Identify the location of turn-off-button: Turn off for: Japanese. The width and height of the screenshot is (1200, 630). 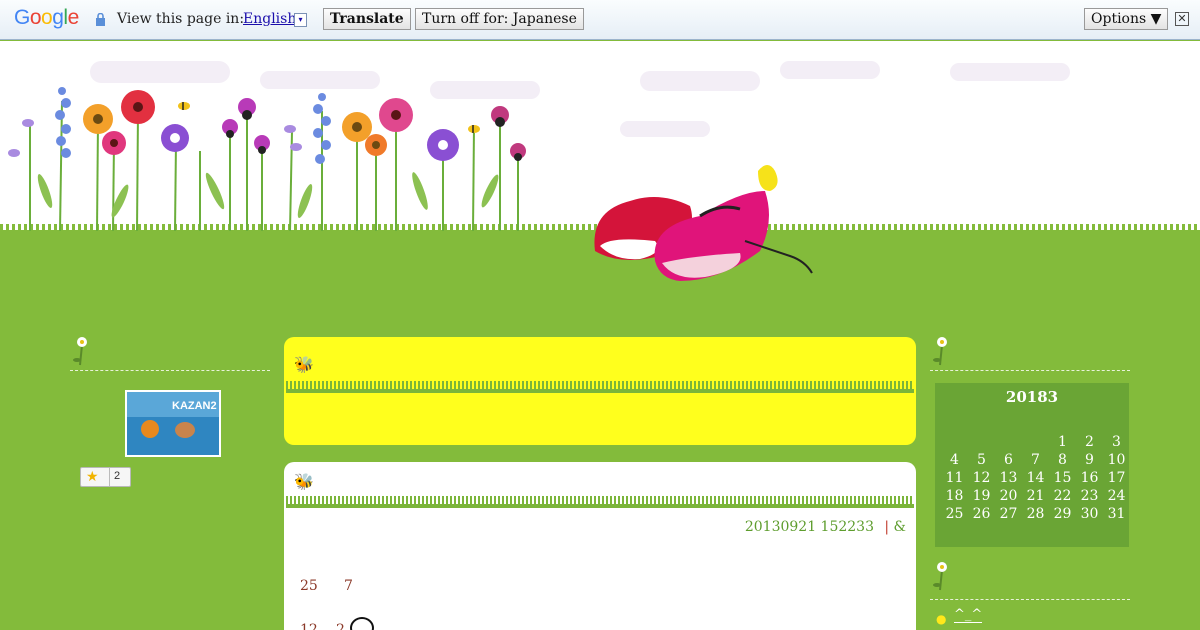
(499, 19).